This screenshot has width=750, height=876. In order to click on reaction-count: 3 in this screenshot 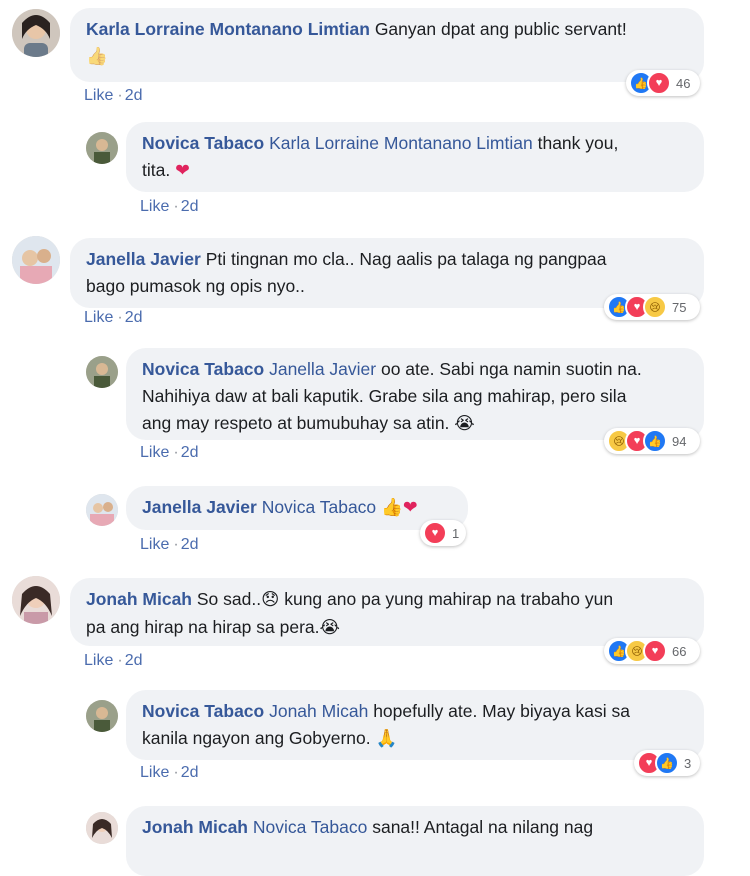, I will do `click(688, 763)`.